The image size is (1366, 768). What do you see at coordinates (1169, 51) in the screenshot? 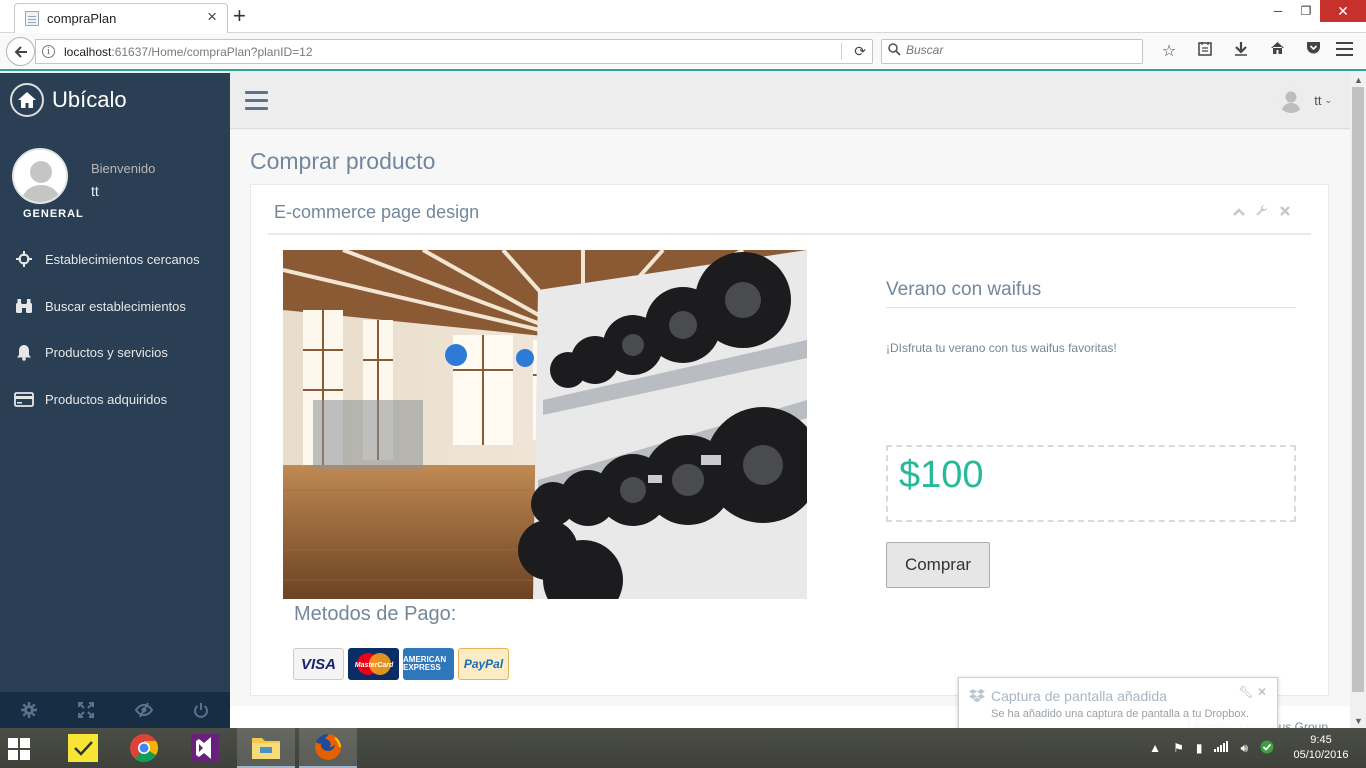
I see `bookmark-star-icon: ☆` at bounding box center [1169, 51].